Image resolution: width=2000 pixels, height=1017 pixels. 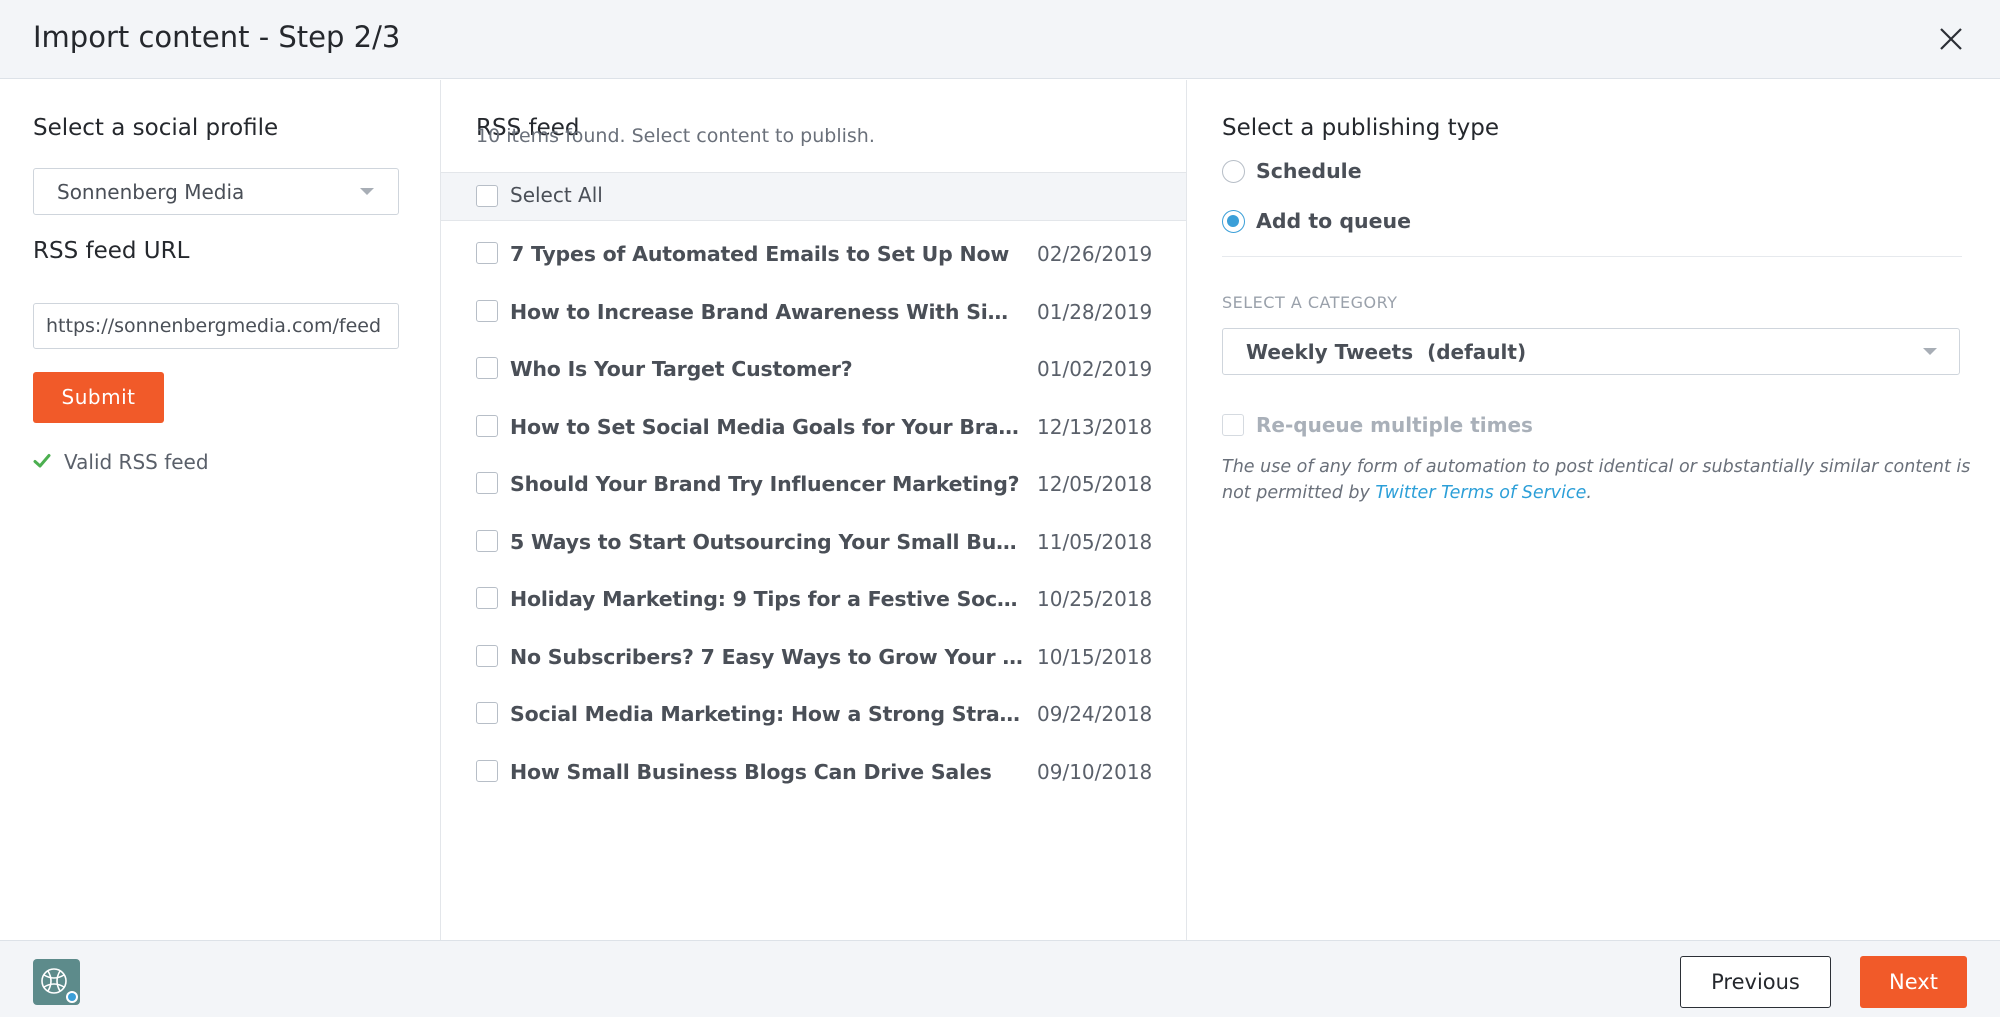 I want to click on feed-item-date: 10/25/2018, so click(x=1095, y=599).